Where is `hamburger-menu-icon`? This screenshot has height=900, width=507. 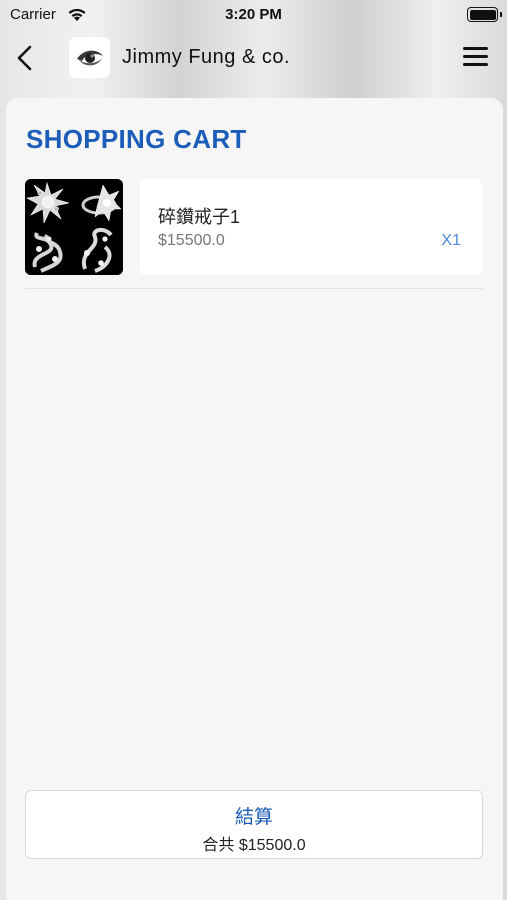 hamburger-menu-icon is located at coordinates (476, 56).